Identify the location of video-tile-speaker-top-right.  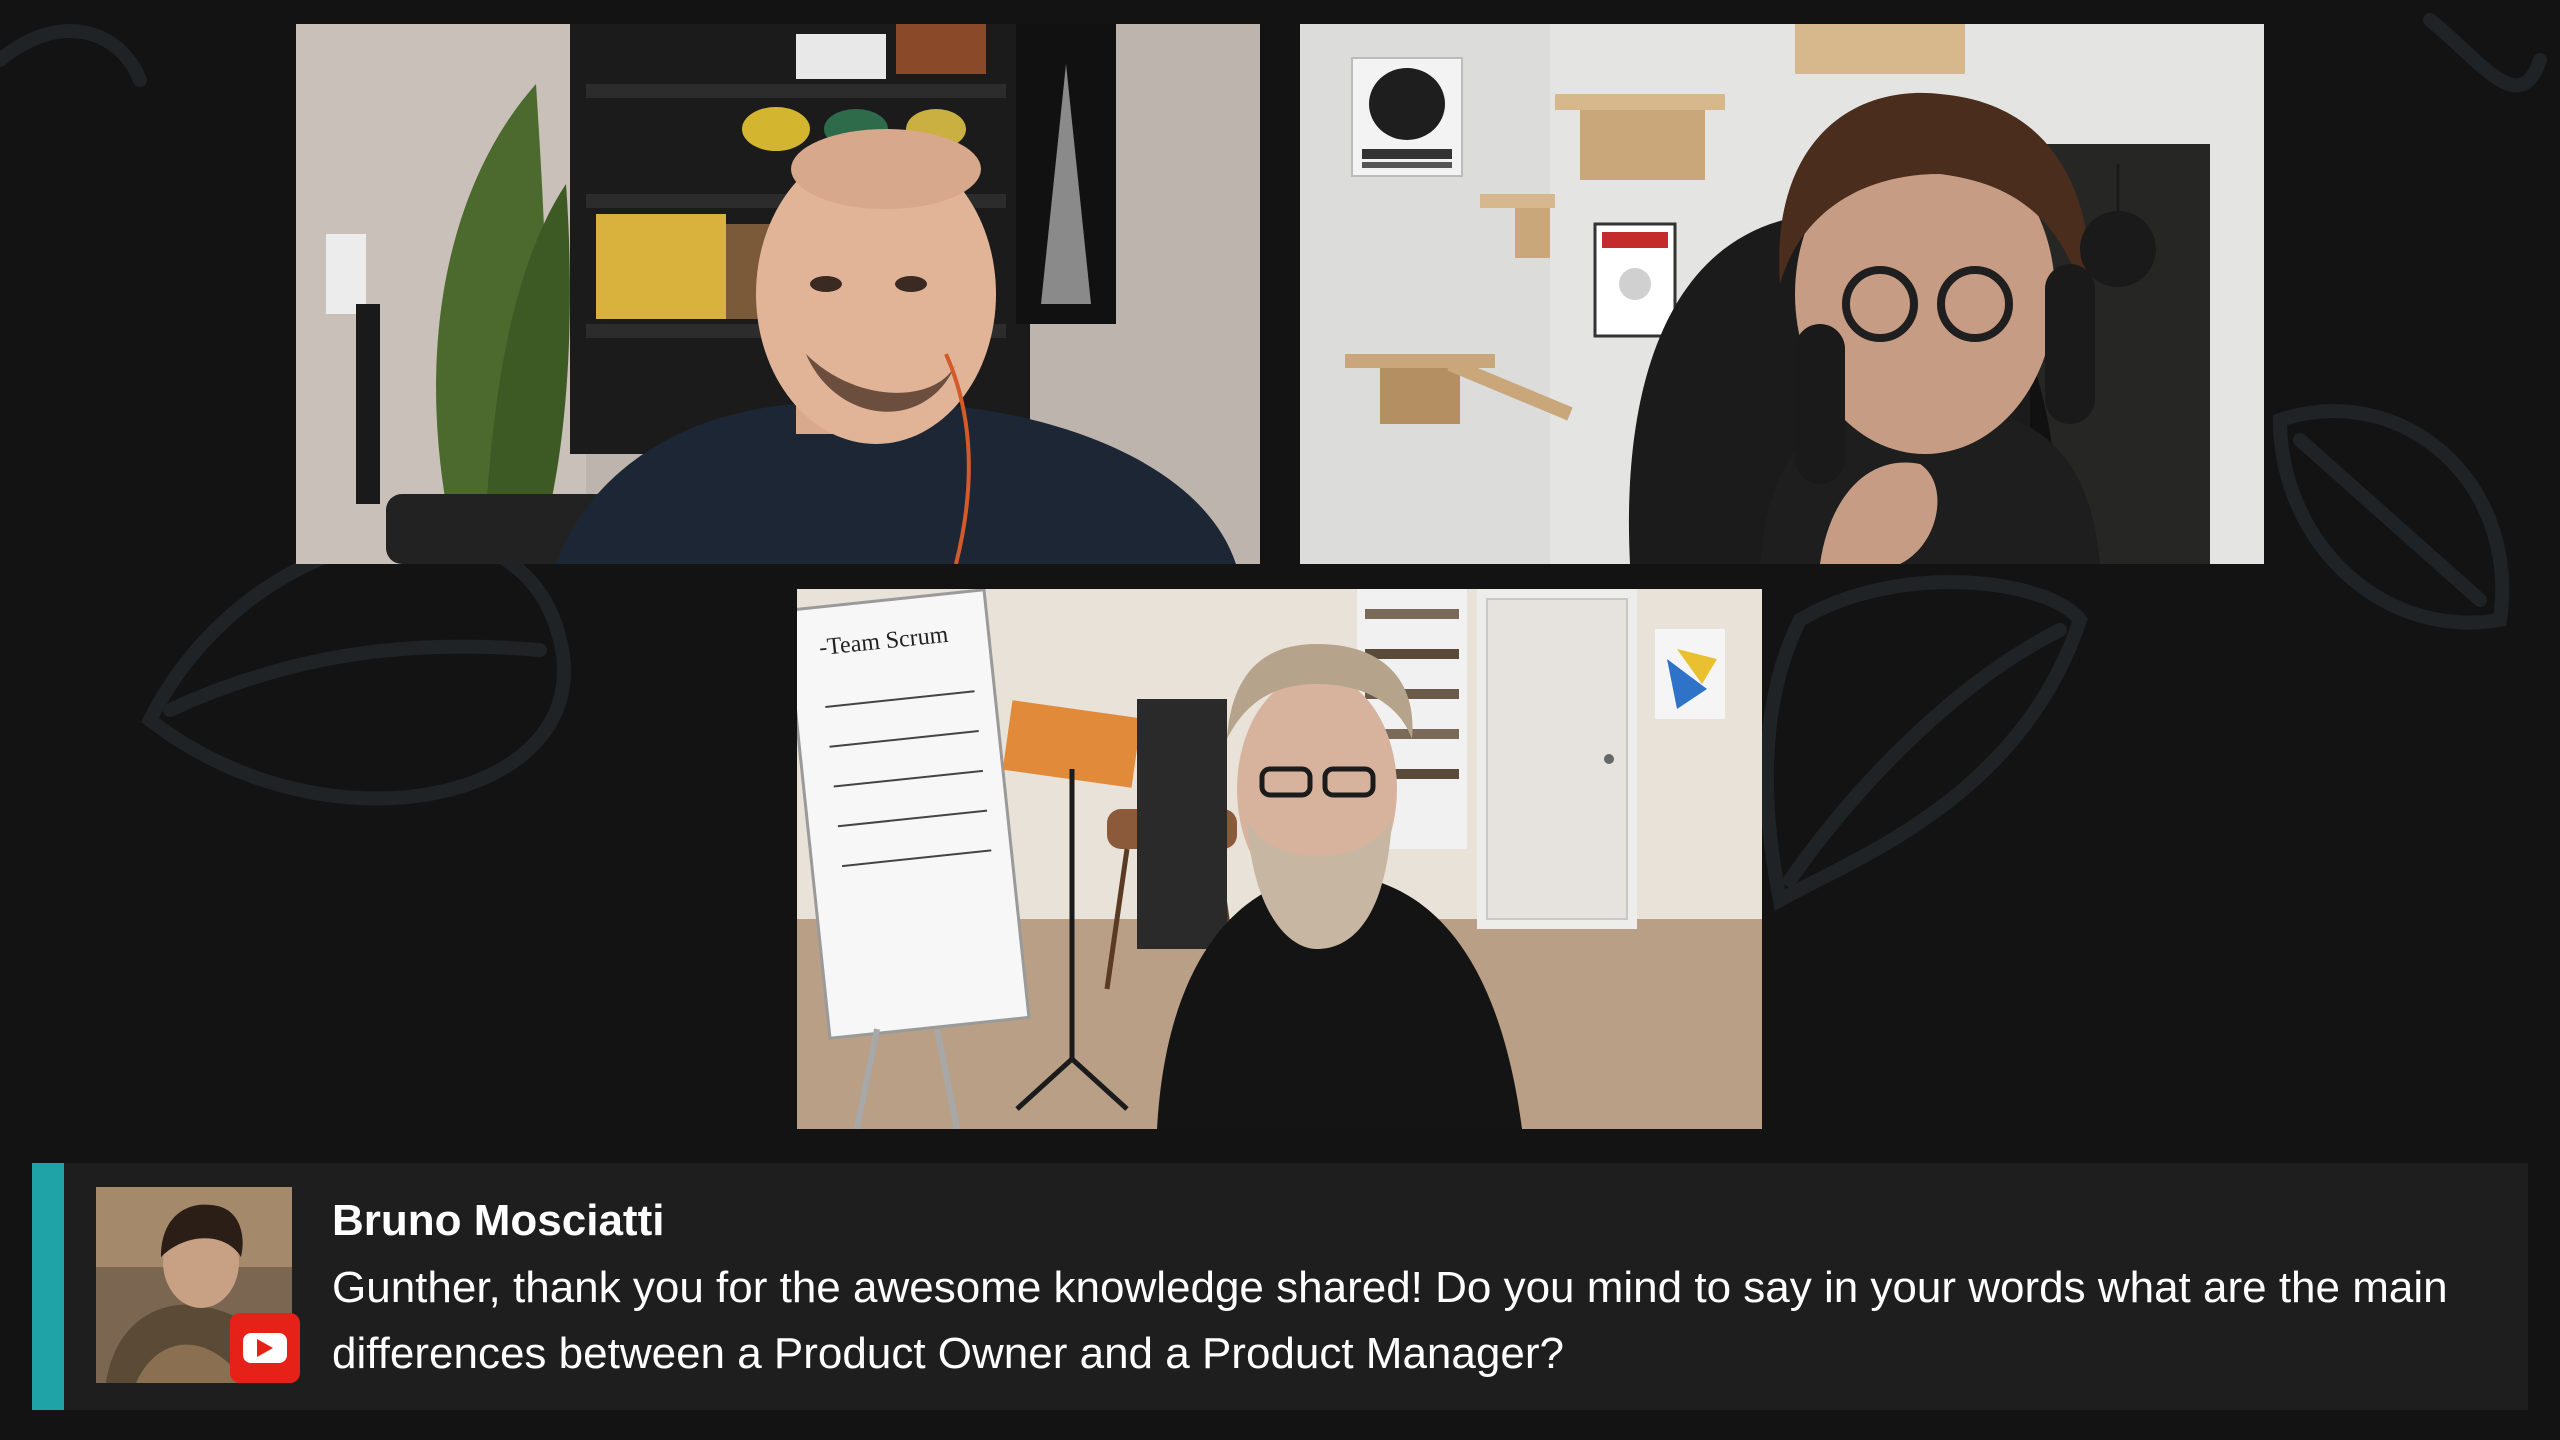
(1782, 294).